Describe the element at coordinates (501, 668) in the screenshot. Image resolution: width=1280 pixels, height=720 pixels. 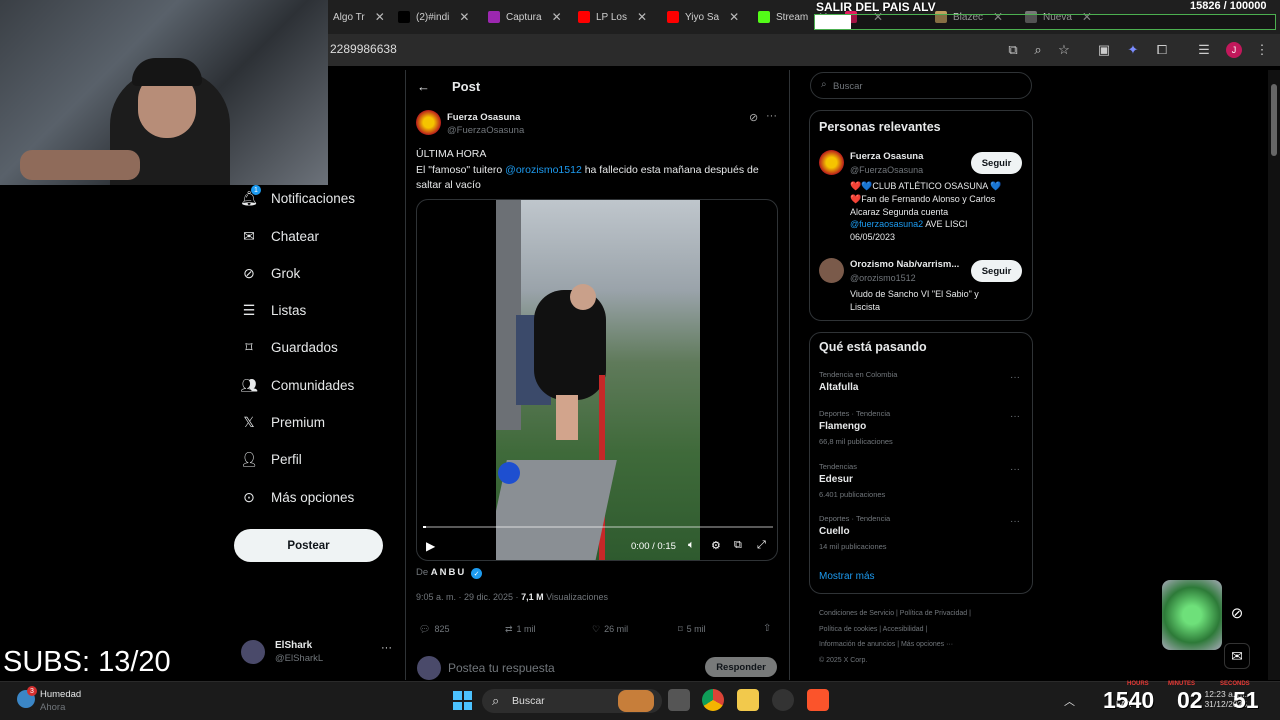
I see `reply-input: Postea tu respuesta` at that location.